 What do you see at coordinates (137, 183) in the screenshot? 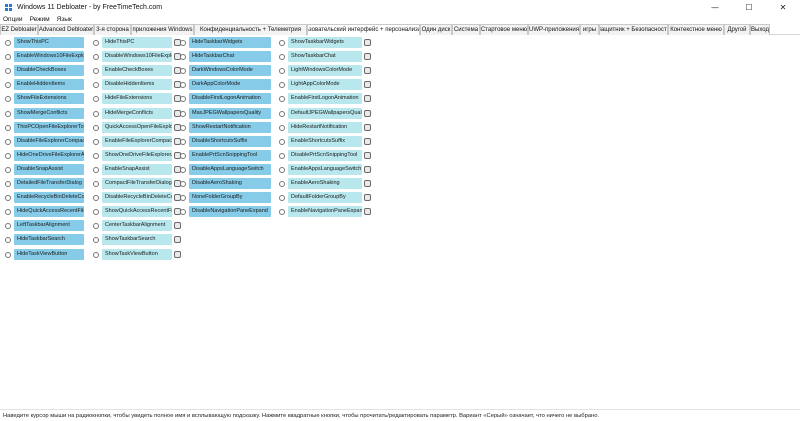
I see `option-label: CompactFileTransferDialog` at bounding box center [137, 183].